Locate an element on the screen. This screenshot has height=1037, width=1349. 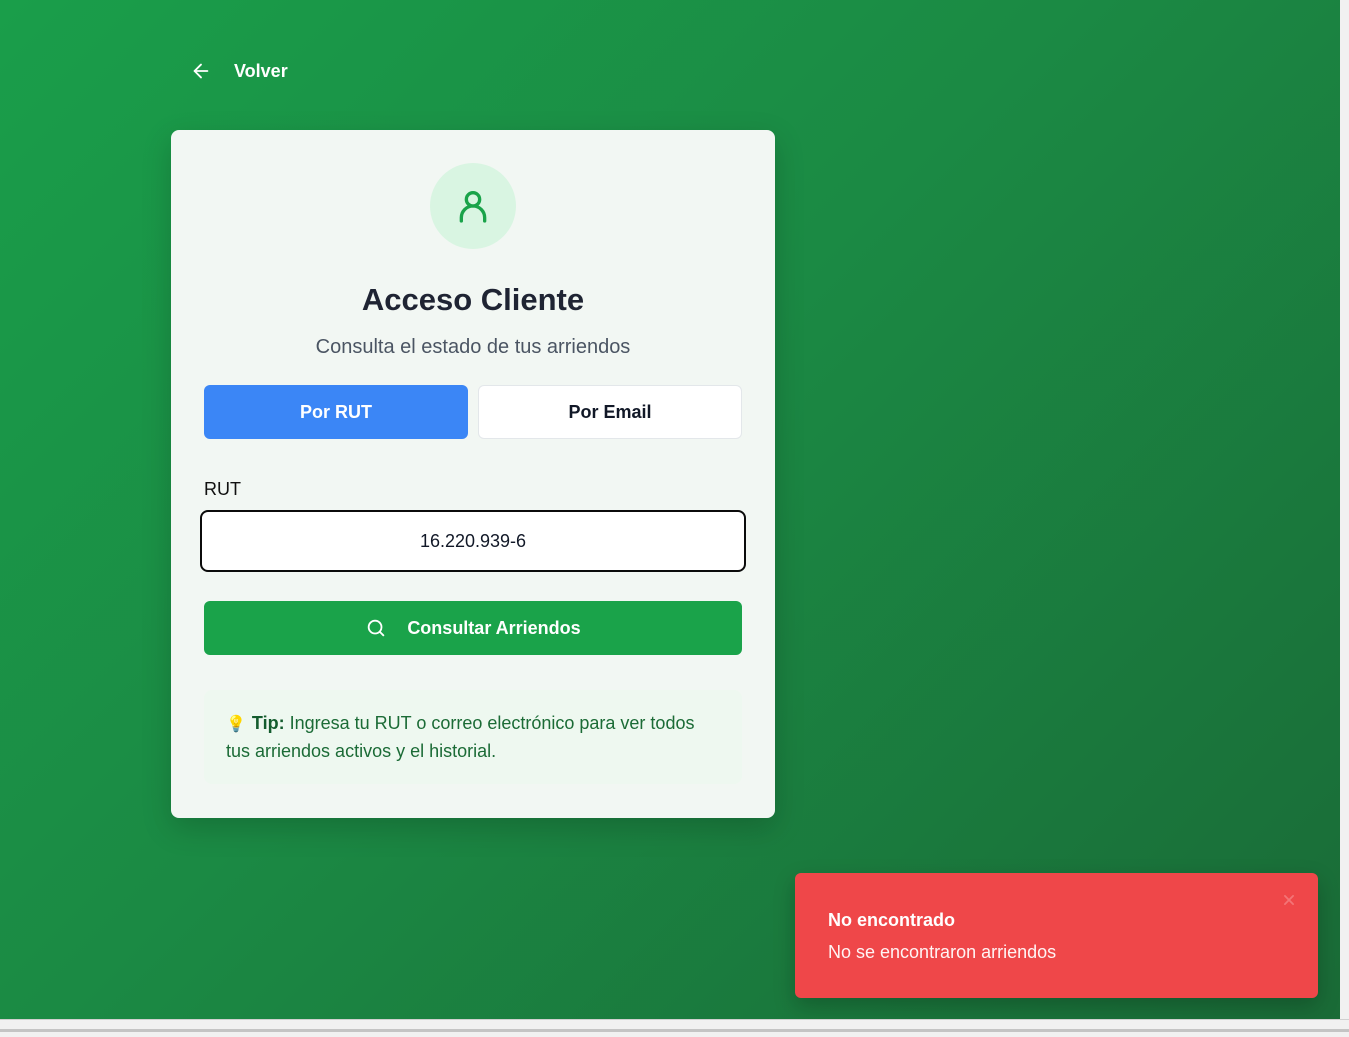
back-link-label: Volver is located at coordinates (261, 70).